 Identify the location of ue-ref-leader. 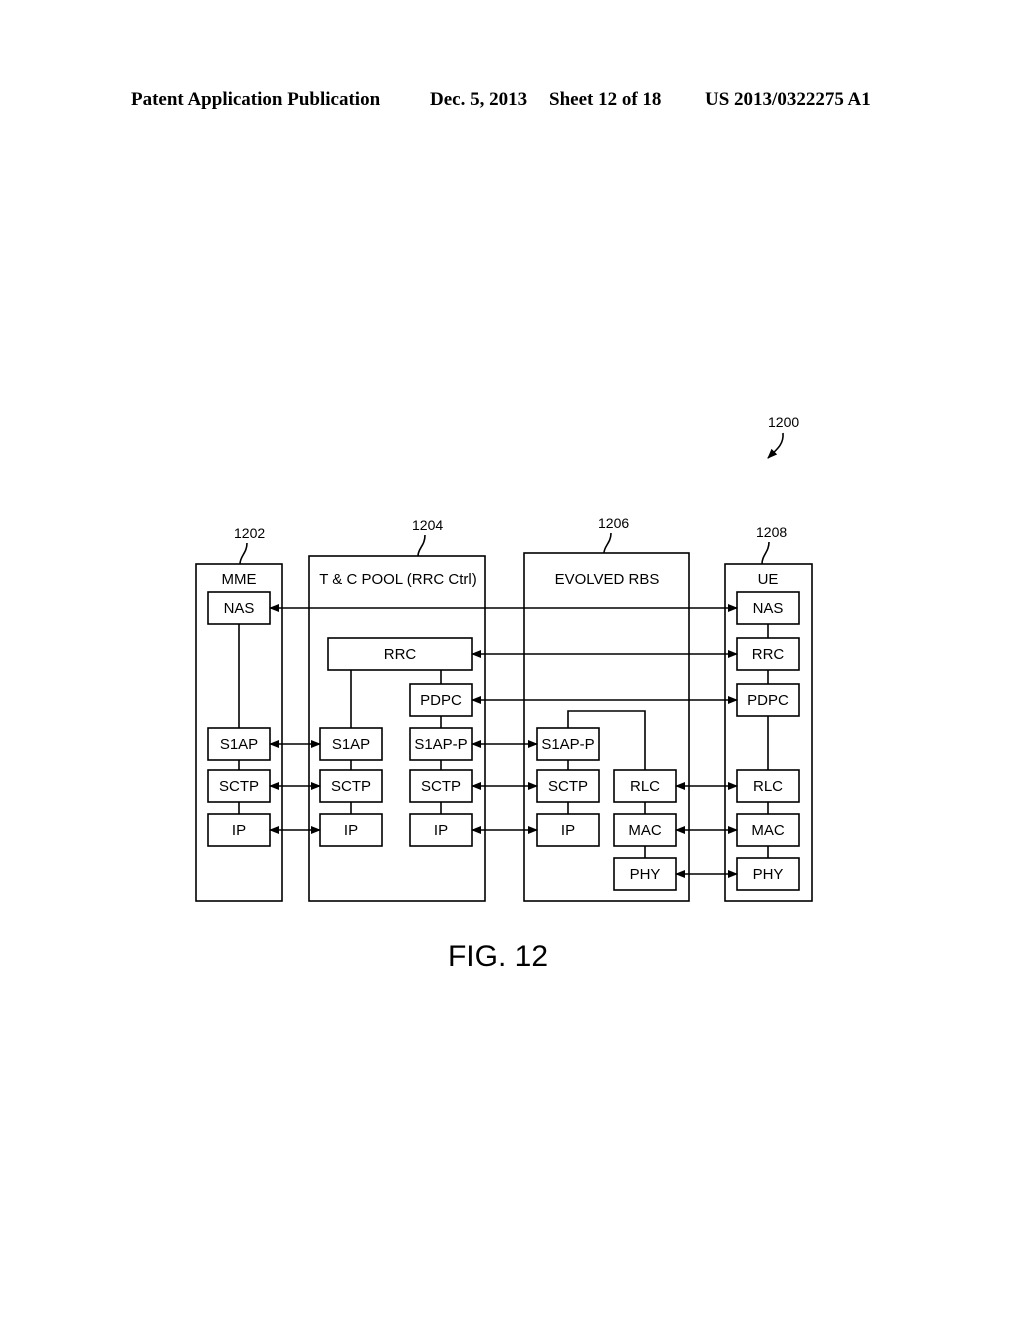
(765, 553).